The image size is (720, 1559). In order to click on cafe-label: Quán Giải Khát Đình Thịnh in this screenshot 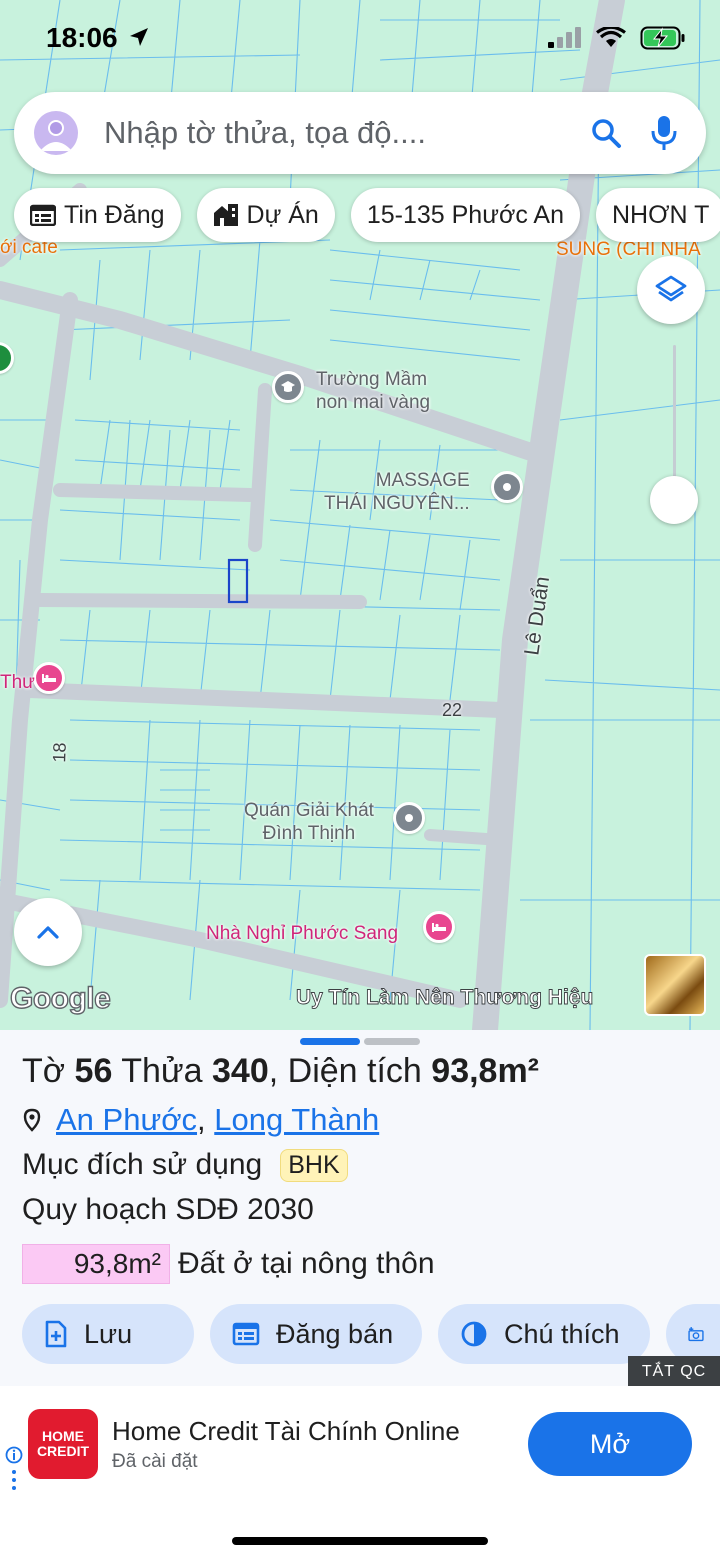, I will do `click(309, 822)`.